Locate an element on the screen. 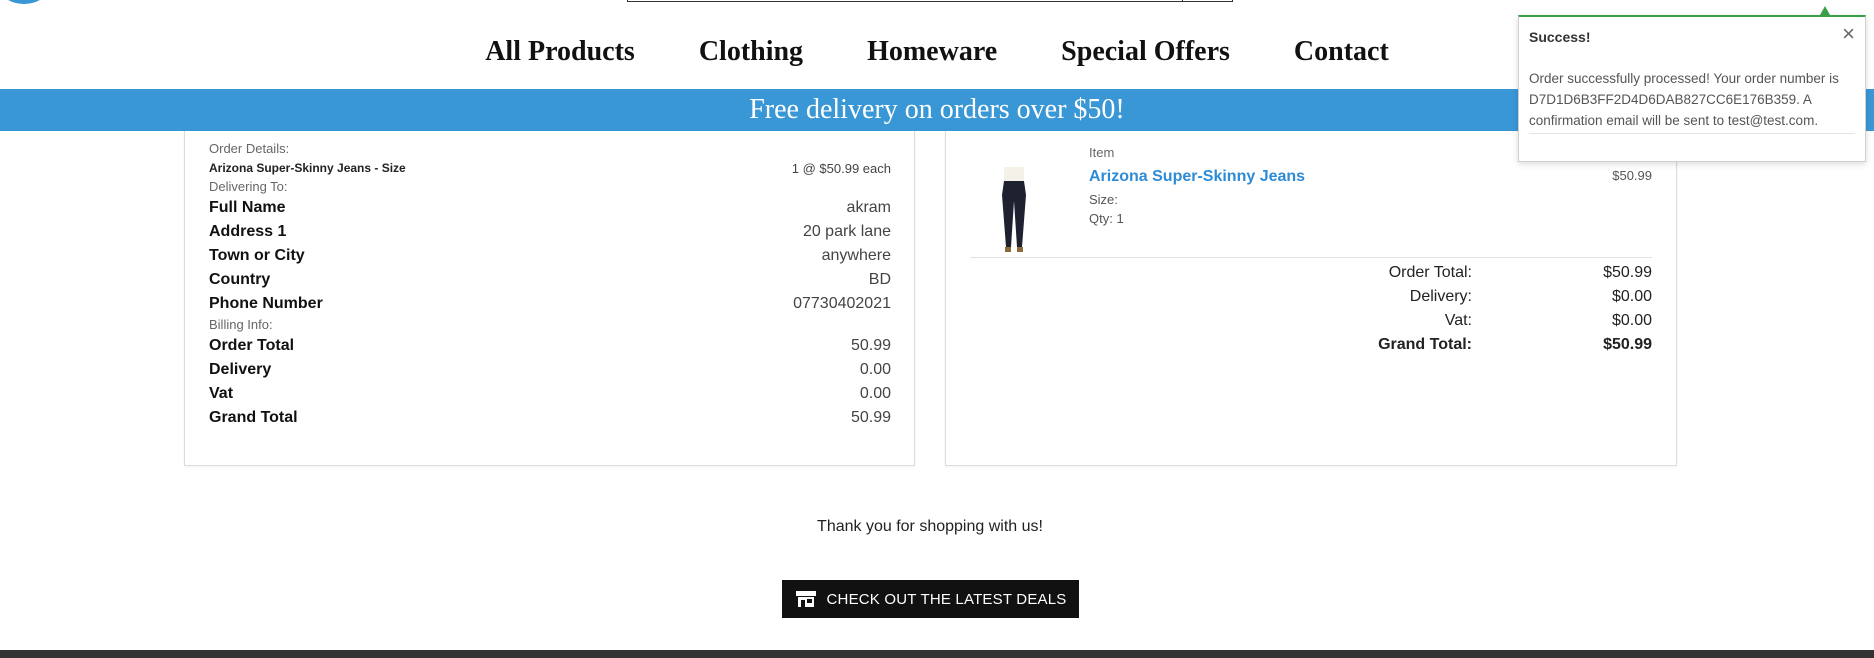  nav-clothing: Clothing is located at coordinates (751, 52).